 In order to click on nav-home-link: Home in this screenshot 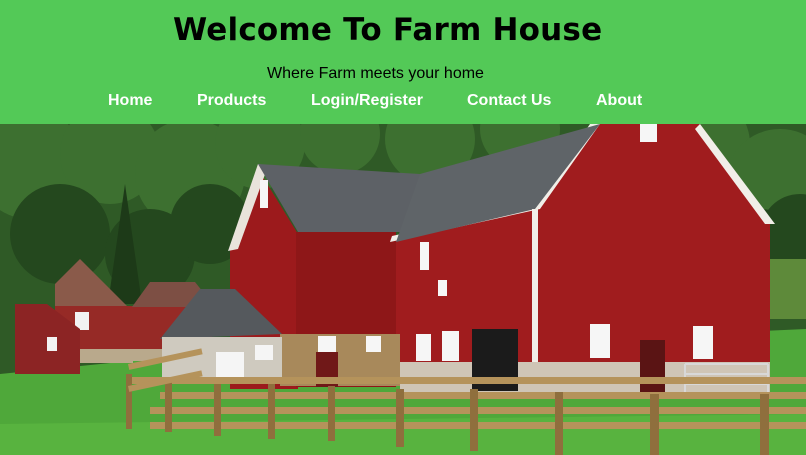, I will do `click(130, 101)`.